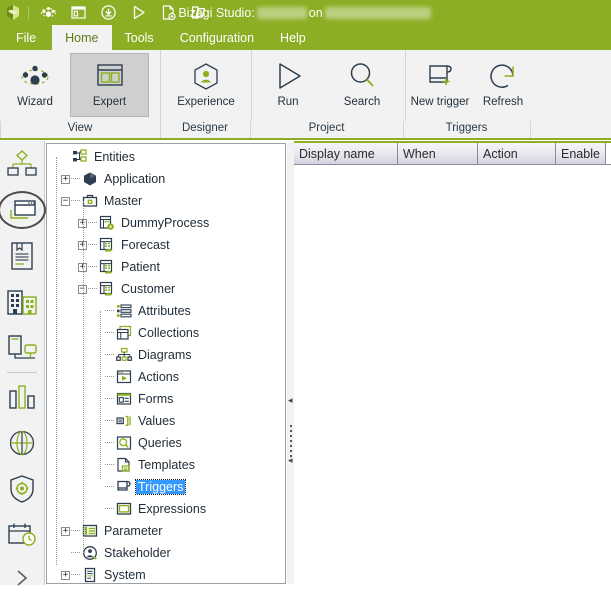 This screenshot has height=598, width=611. I want to click on tree-node-label: Forms, so click(156, 399).